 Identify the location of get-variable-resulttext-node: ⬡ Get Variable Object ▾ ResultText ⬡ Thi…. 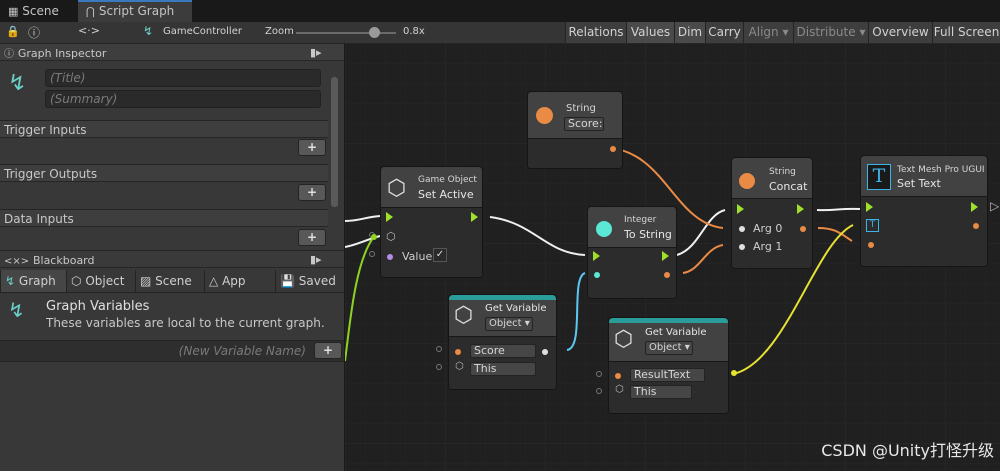
(668, 365).